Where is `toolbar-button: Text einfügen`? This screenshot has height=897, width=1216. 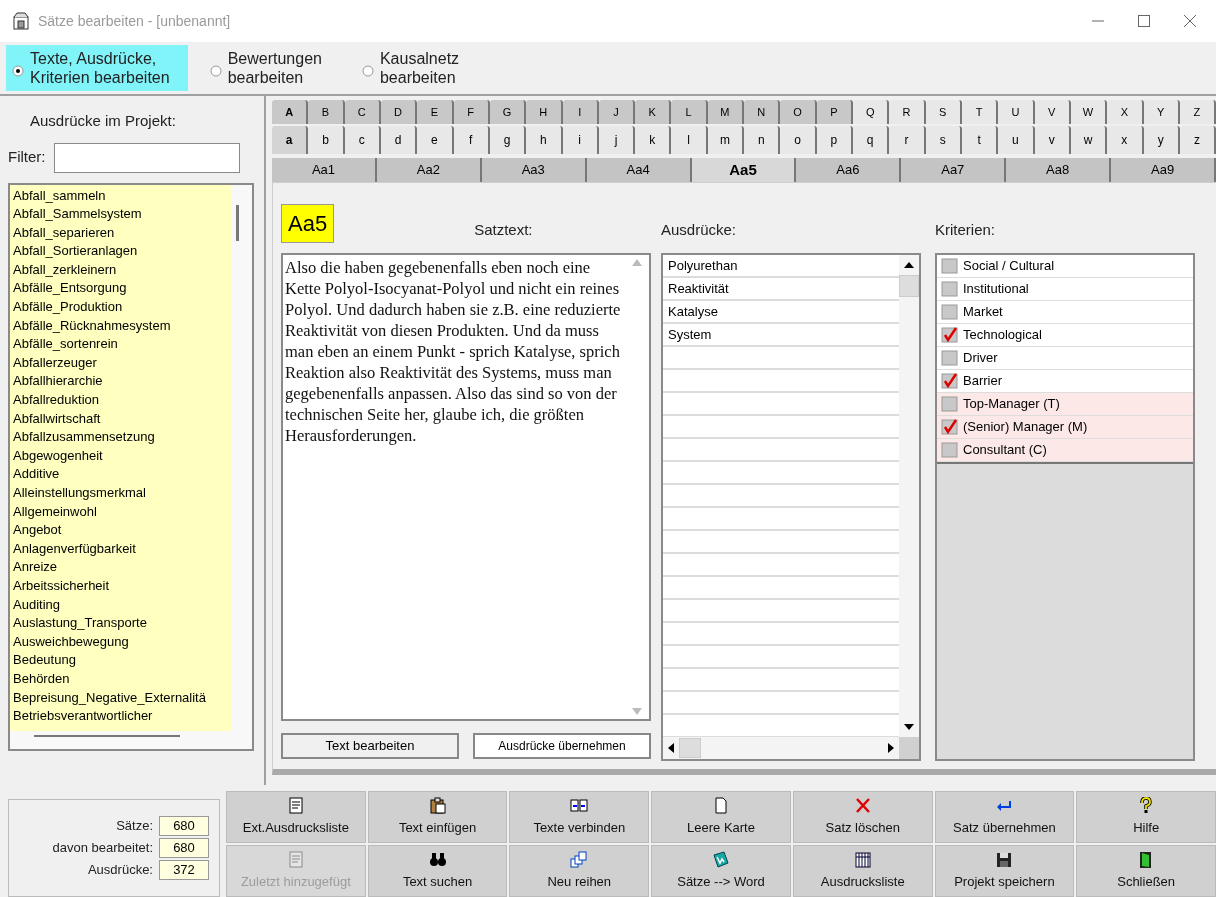 toolbar-button: Text einfügen is located at coordinates (437, 817).